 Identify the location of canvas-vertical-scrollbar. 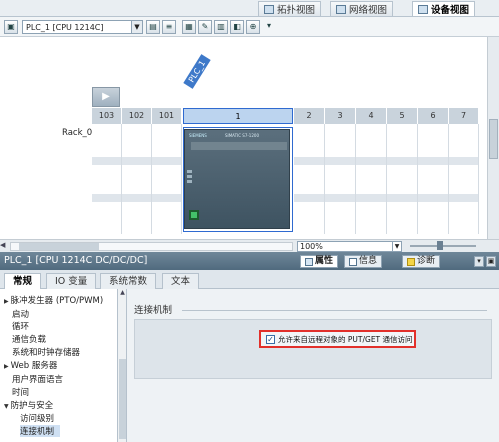
(493, 138).